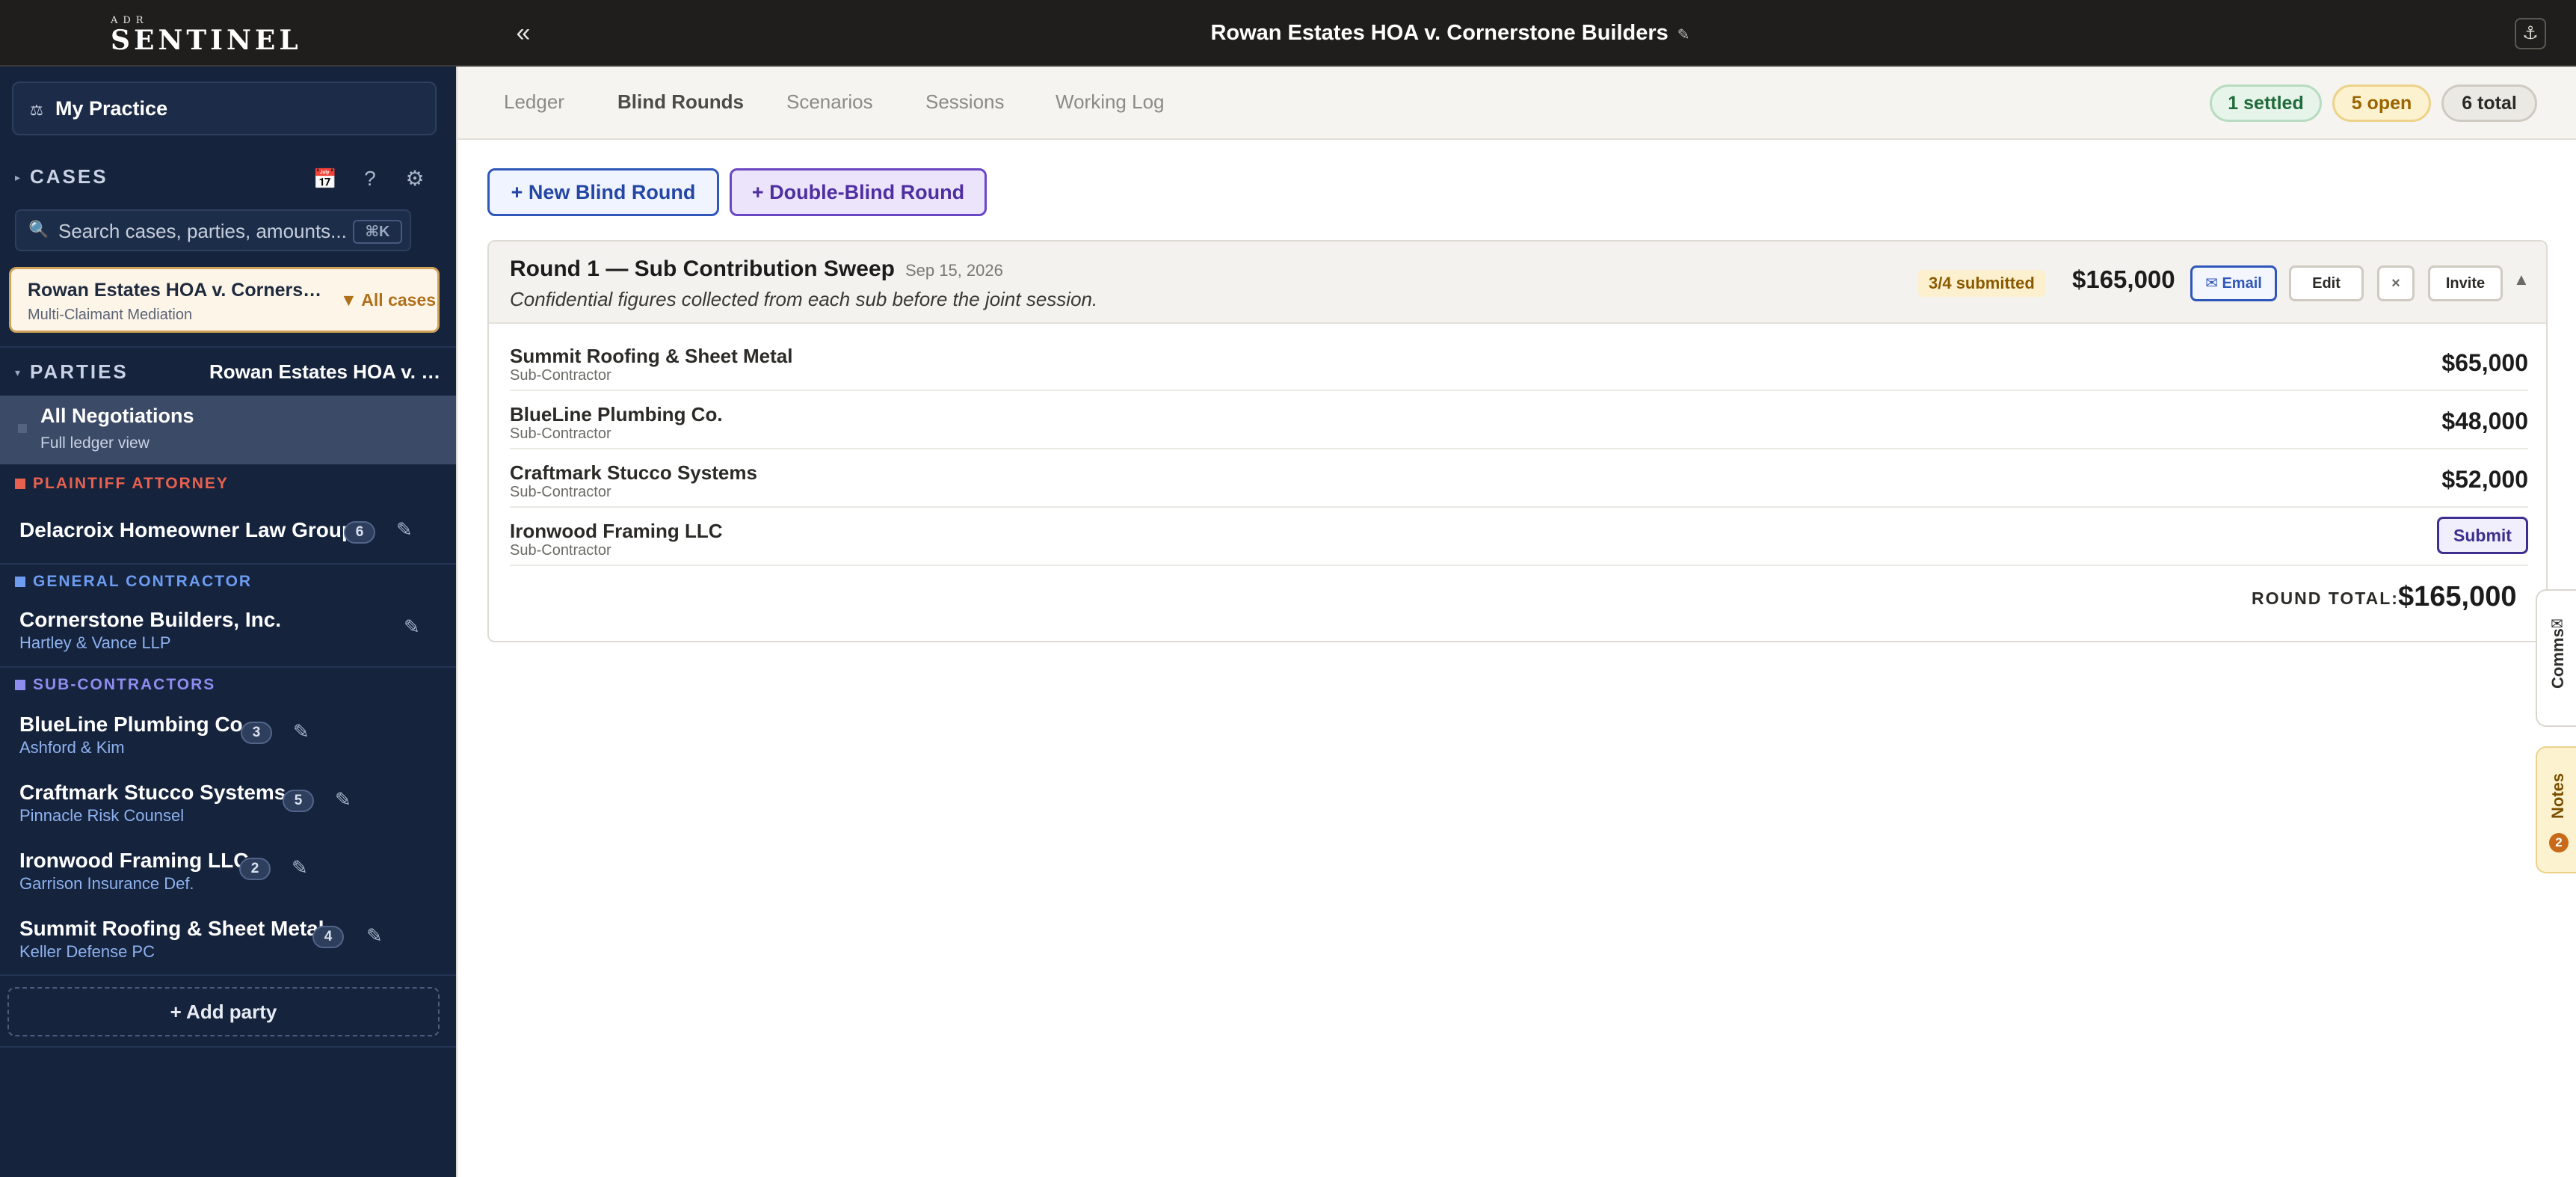 The height and width of the screenshot is (1177, 2576). Describe the element at coordinates (2465, 283) in the screenshot. I see `invite-button: Invite` at that location.